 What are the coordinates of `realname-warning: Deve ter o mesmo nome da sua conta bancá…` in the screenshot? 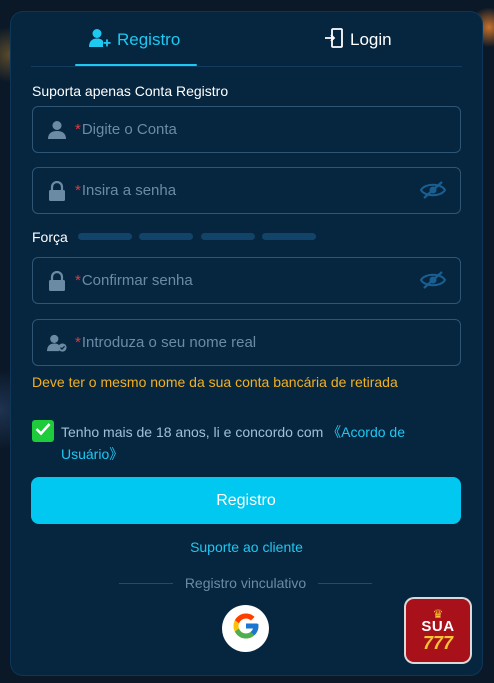 It's located at (215, 382).